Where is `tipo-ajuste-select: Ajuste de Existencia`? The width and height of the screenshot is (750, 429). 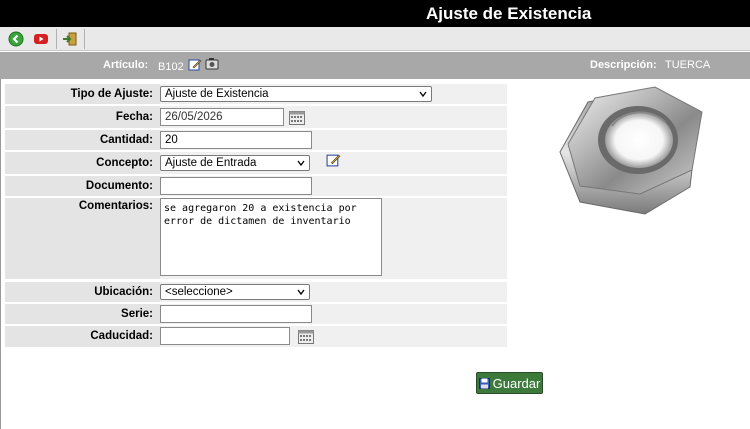
tipo-ajuste-select: Ajuste de Existencia is located at coordinates (296, 94).